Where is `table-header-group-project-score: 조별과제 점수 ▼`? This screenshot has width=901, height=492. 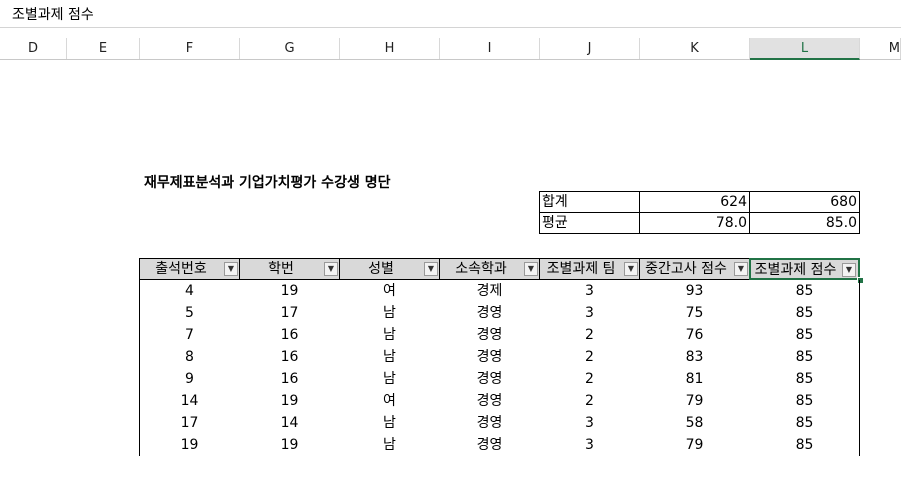 table-header-group-project-score: 조별과제 점수 ▼ is located at coordinates (804, 269).